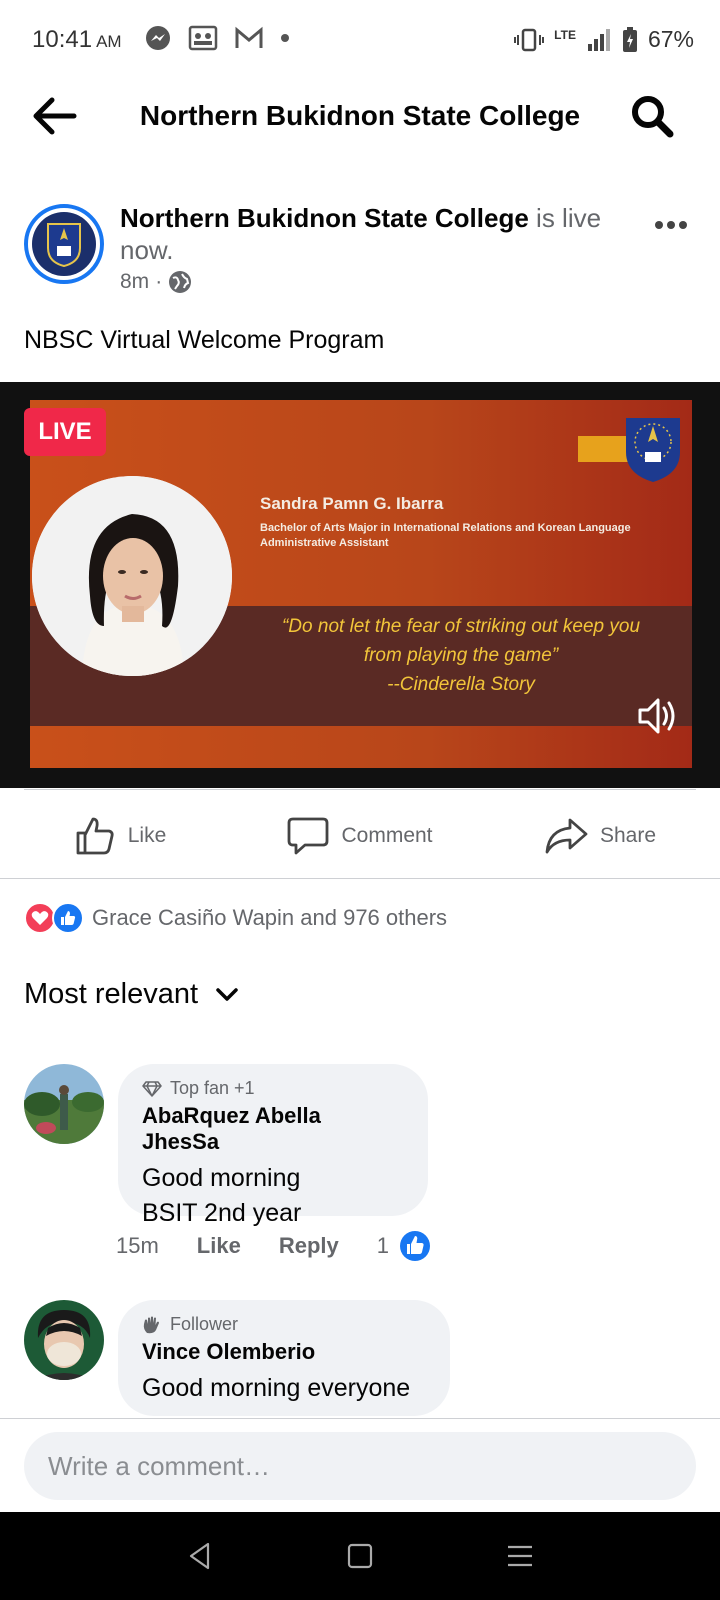 Image resolution: width=720 pixels, height=1600 pixels. I want to click on system-nav-bar, so click(360, 1556).